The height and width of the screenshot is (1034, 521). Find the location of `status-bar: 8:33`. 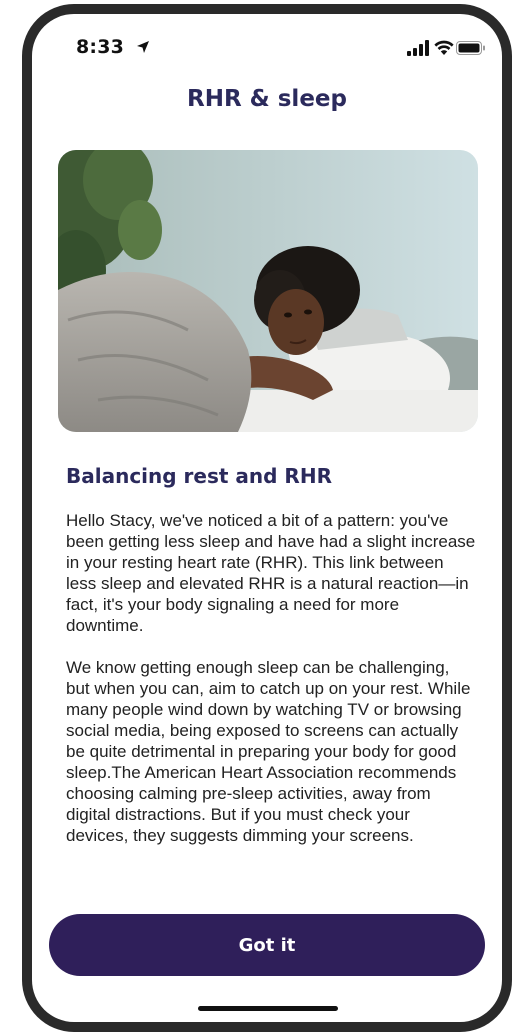

status-bar: 8:33 is located at coordinates (267, 41).